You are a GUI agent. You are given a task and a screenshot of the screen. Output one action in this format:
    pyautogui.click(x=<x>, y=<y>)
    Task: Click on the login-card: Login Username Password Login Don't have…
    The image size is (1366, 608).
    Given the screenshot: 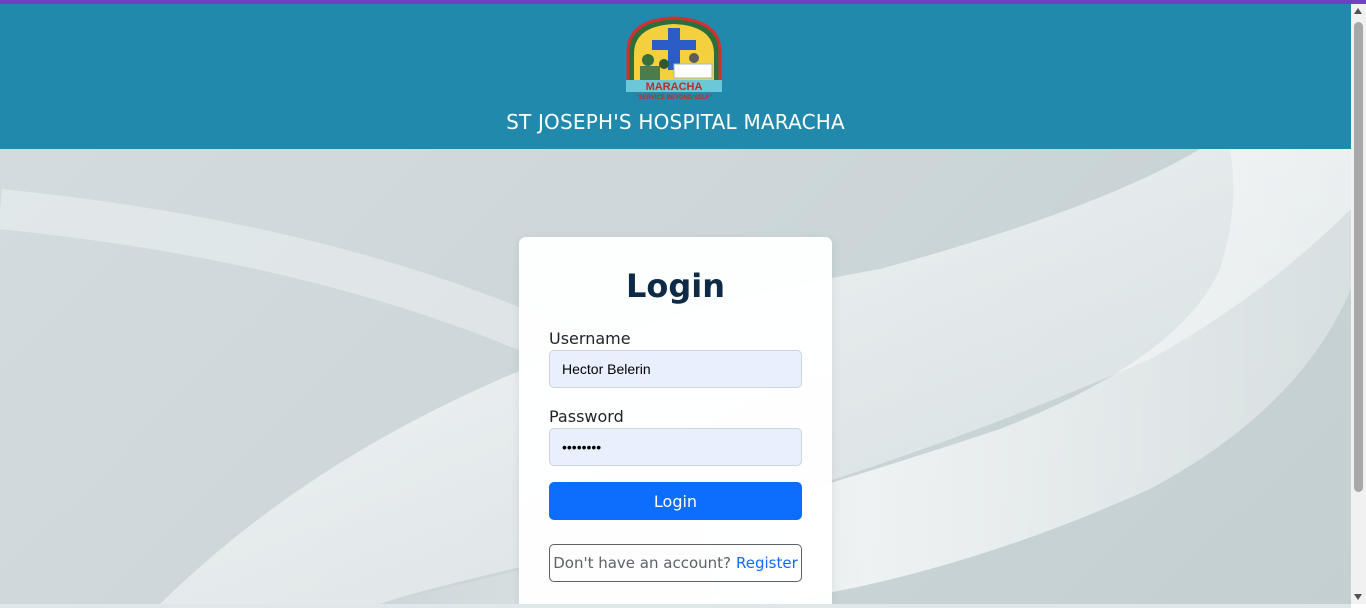 What is the action you would take?
    pyautogui.click(x=675, y=420)
    